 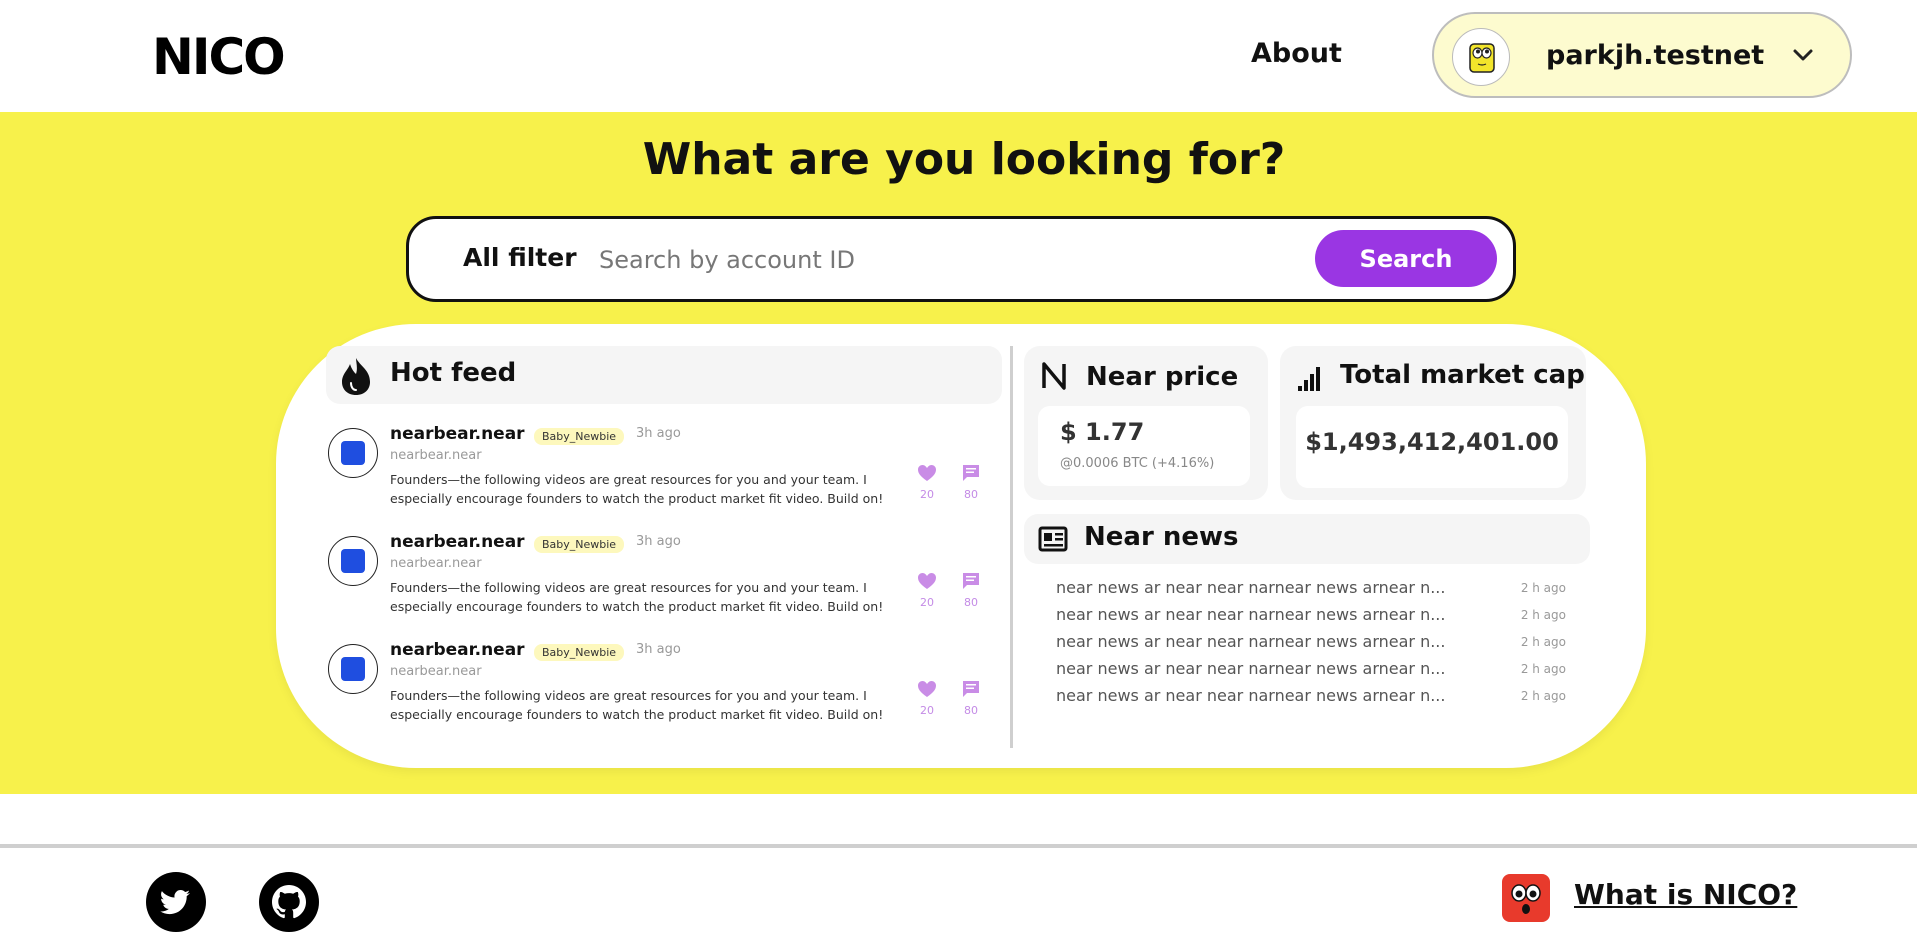 I want to click on near-news-header: Near news, so click(x=1307, y=539).